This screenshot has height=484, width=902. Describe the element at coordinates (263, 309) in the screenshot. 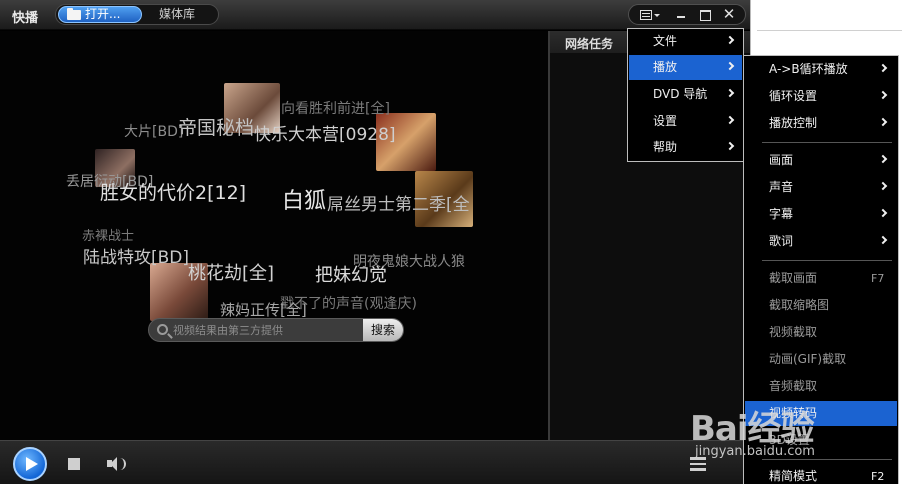

I see `tag-word: 辣妈正传[全]` at that location.